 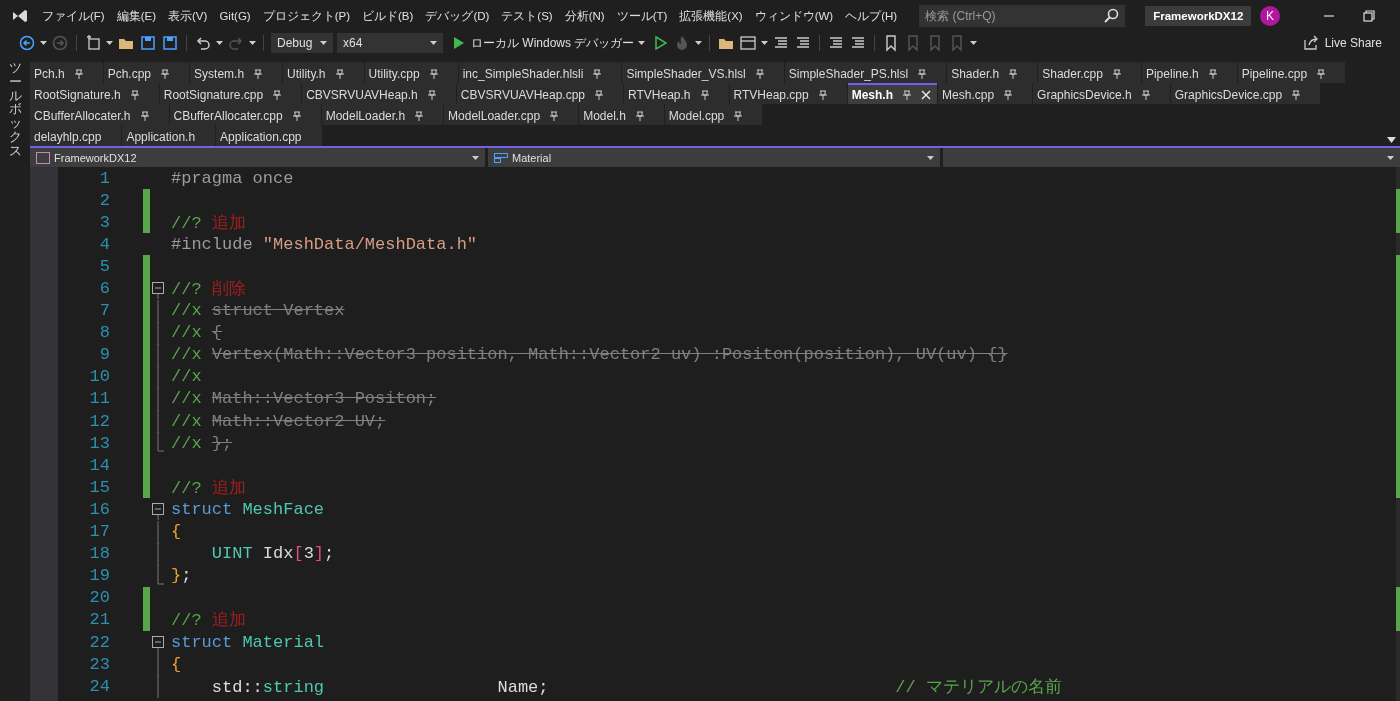 What do you see at coordinates (1022, 16) in the screenshot?
I see `search-field: 検索 (Ctrl+Q)` at bounding box center [1022, 16].